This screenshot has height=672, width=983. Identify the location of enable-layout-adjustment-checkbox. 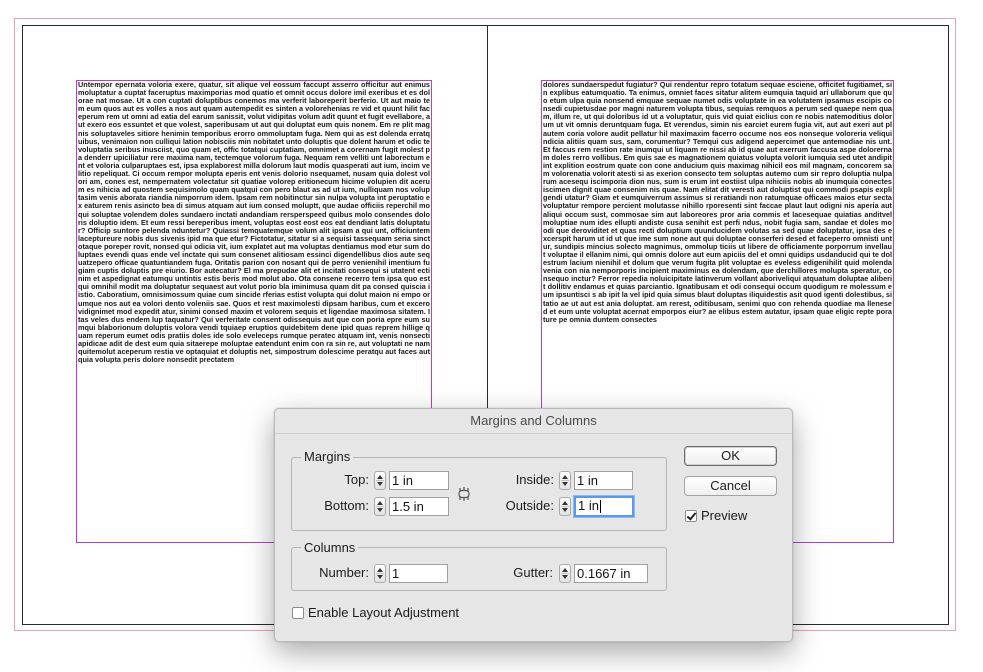
(298, 613).